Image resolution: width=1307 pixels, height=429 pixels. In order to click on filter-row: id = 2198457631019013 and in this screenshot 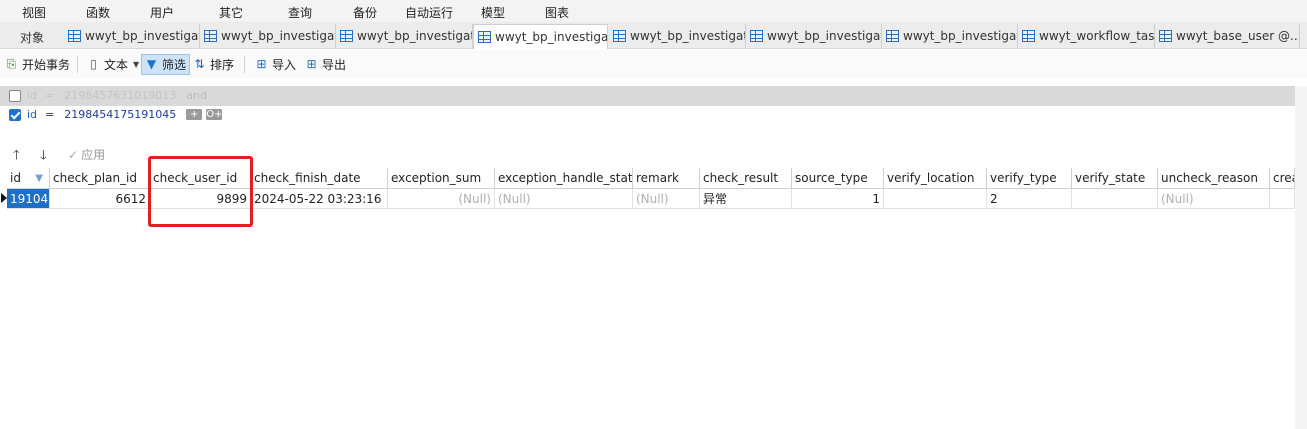, I will do `click(108, 95)`.